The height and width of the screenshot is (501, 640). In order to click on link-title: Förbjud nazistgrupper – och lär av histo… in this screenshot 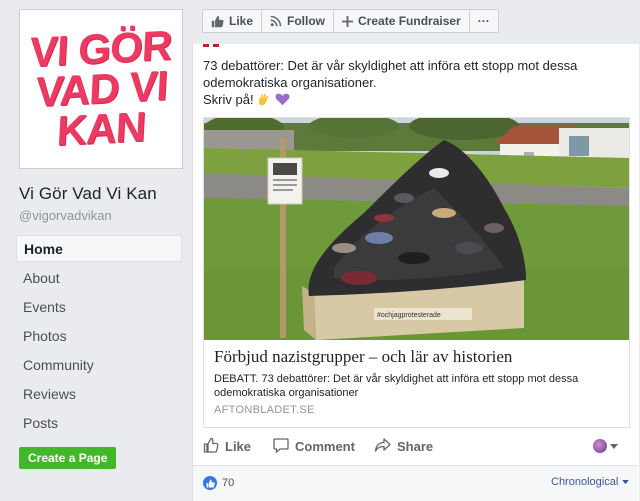, I will do `click(363, 357)`.